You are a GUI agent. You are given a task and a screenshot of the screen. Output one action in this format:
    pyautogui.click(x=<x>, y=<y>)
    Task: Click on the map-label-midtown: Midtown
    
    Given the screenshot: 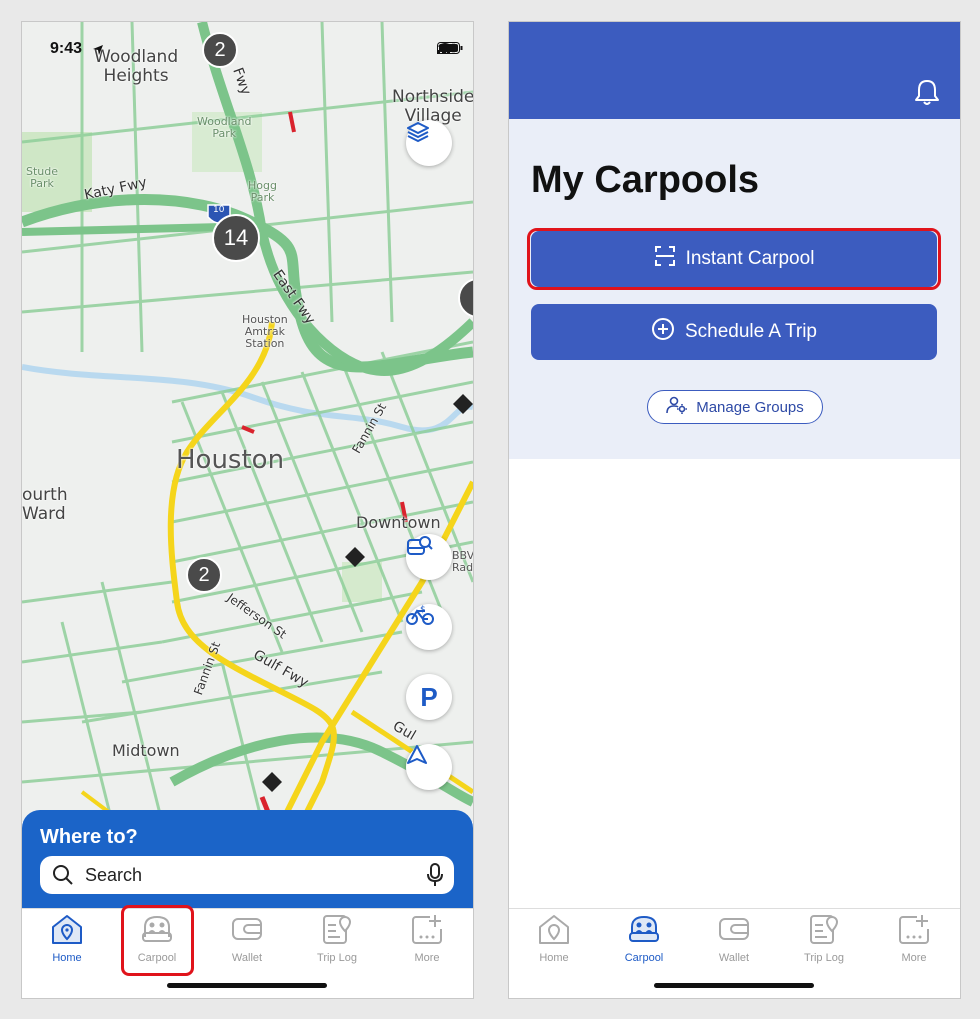 What is the action you would take?
    pyautogui.click(x=146, y=750)
    